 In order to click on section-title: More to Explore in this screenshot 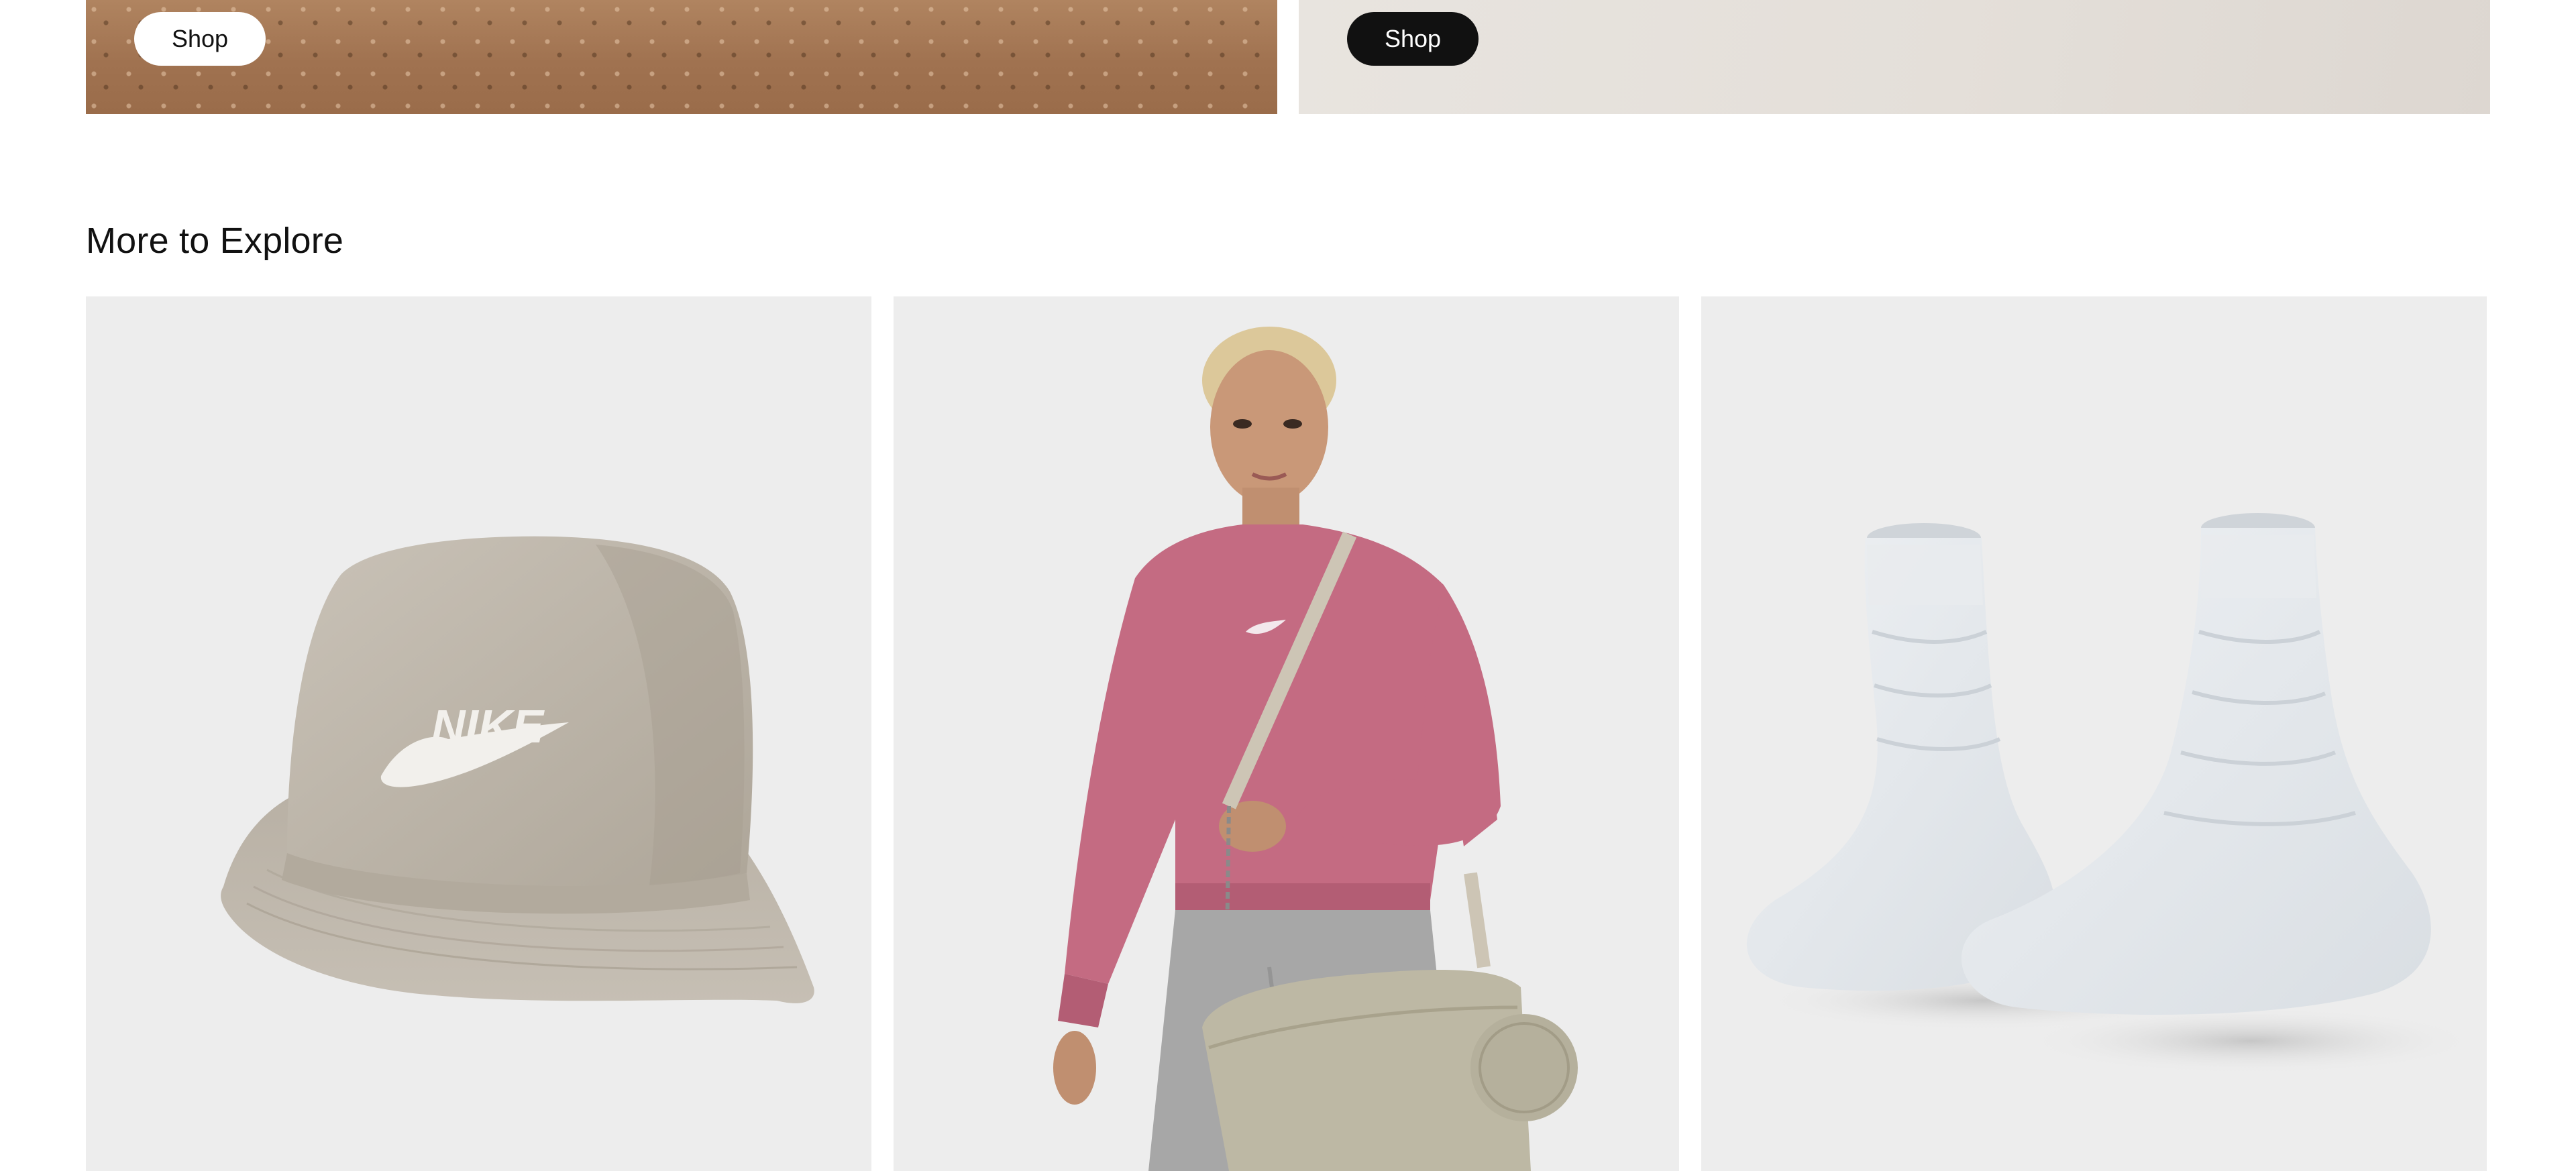, I will do `click(215, 241)`.